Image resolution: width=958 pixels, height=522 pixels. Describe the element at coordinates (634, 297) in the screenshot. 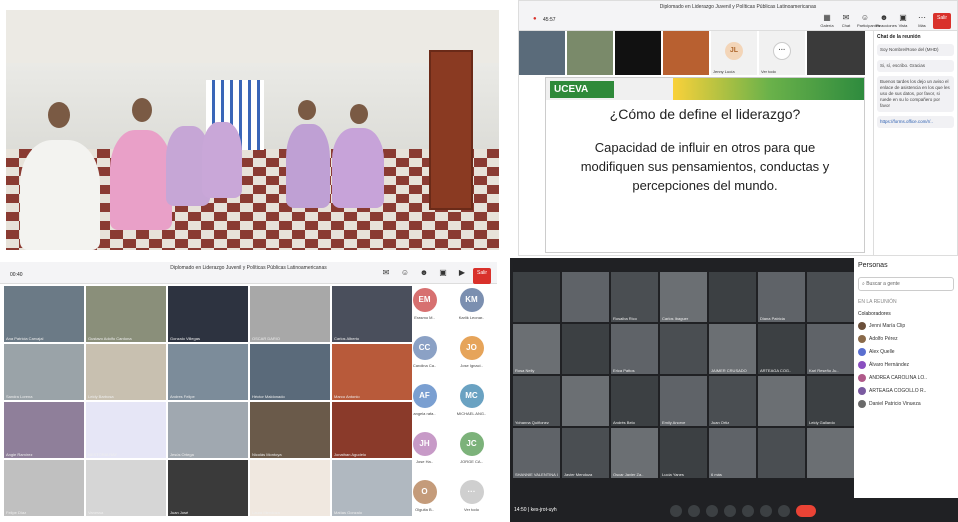

I see `meet-tile: Rosalba Rico` at that location.